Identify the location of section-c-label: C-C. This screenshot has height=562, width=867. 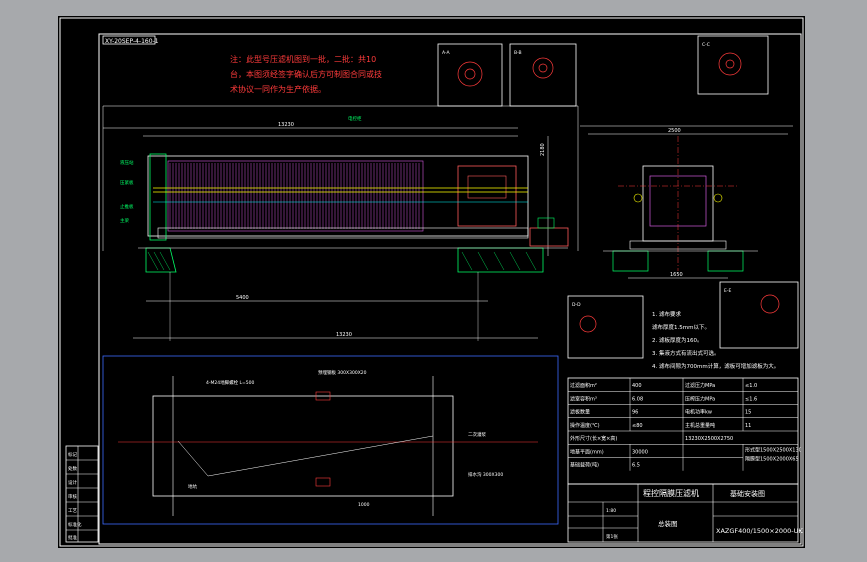
(706, 45).